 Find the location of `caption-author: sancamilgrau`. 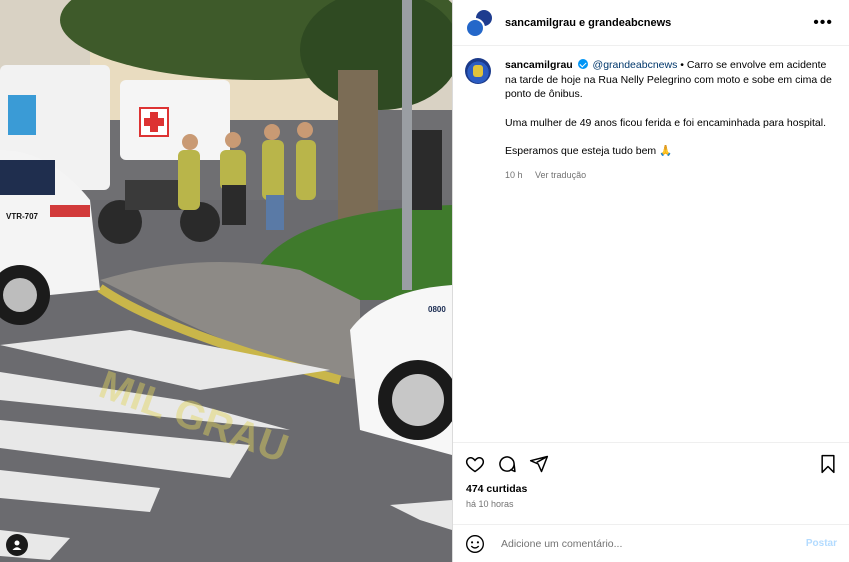

caption-author: sancamilgrau is located at coordinates (539, 65).